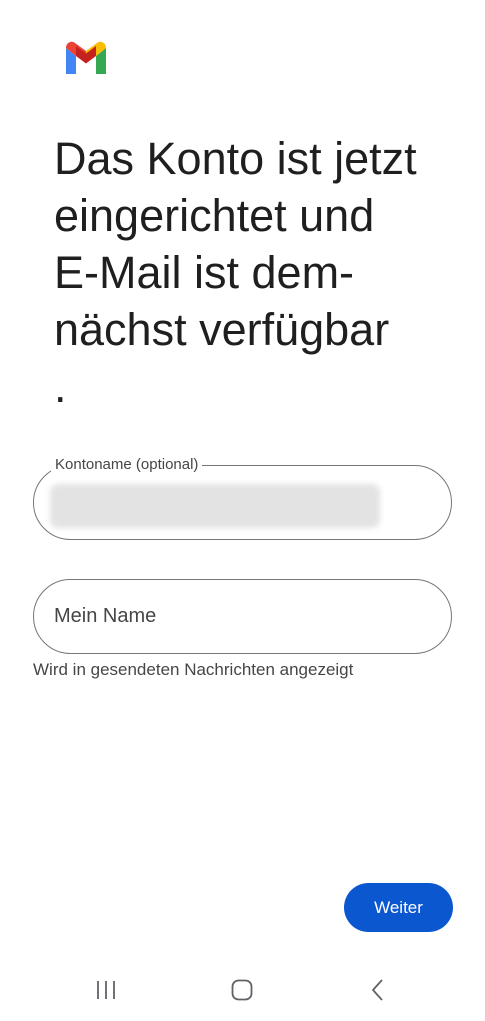 The image size is (485, 1021). Describe the element at coordinates (127, 465) in the screenshot. I see `account-name-label: Kontoname (optional)` at that location.